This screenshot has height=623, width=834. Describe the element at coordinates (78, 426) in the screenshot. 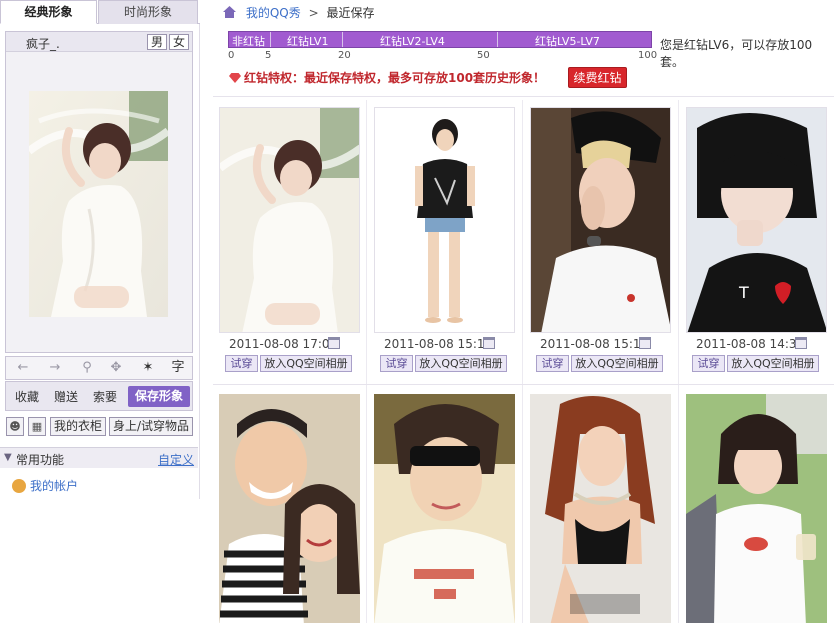

I see `my-wardrobe-button: 我的衣柜` at that location.